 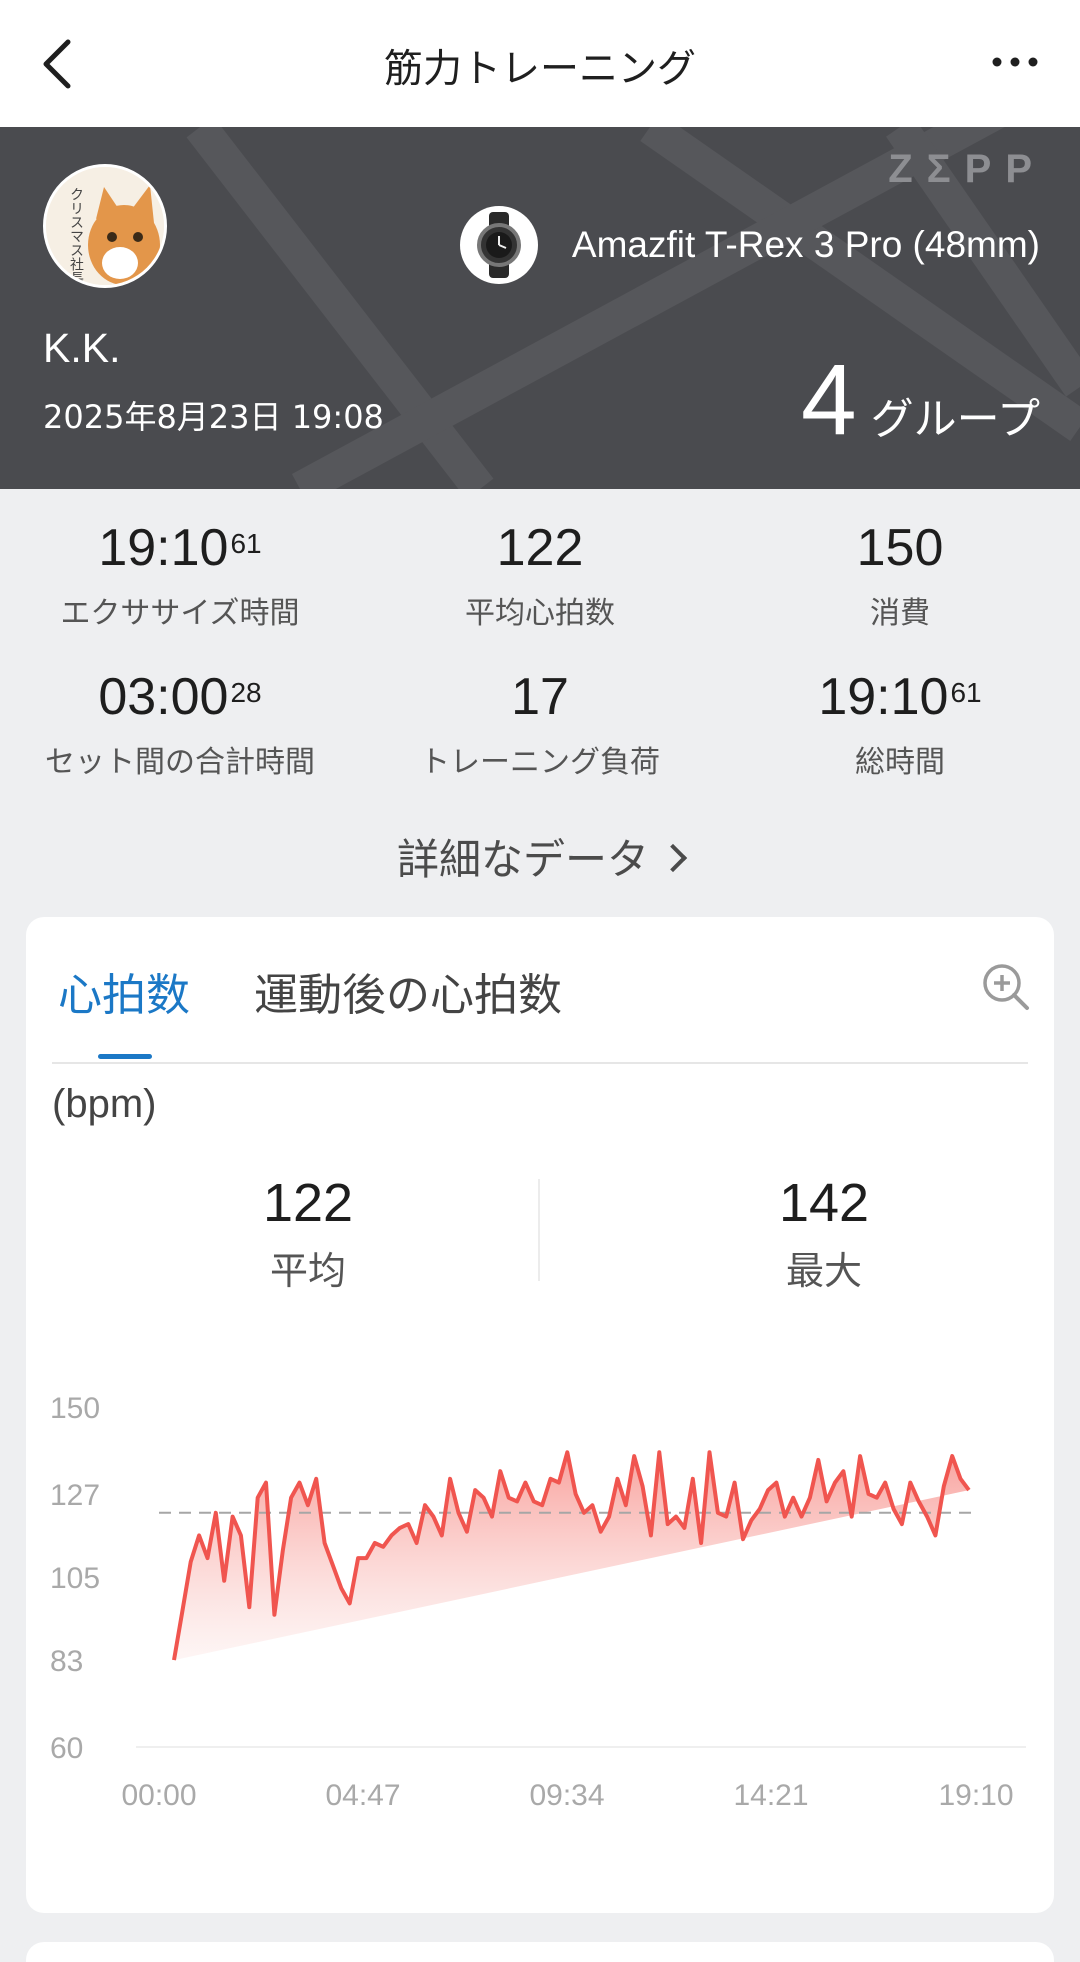 I want to click on stat-label: 総時間, so click(x=900, y=762).